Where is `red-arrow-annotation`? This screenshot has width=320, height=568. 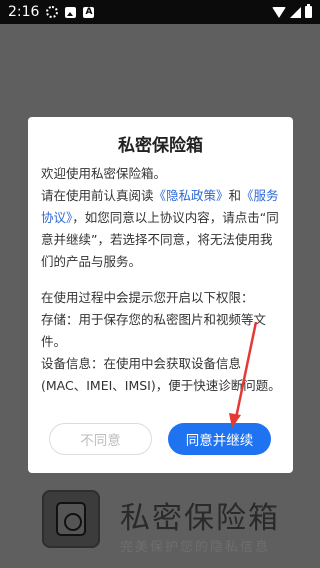
red-arrow-annotation is located at coordinates (243, 374).